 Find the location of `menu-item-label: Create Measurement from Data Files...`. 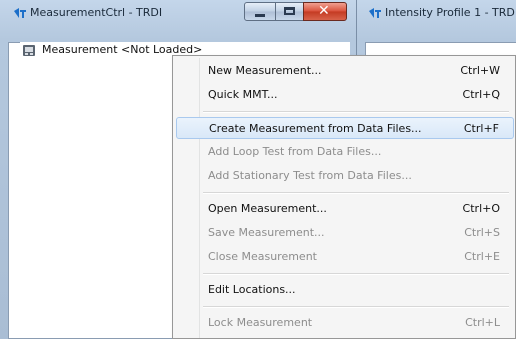

menu-item-label: Create Measurement from Data Files... is located at coordinates (315, 128).